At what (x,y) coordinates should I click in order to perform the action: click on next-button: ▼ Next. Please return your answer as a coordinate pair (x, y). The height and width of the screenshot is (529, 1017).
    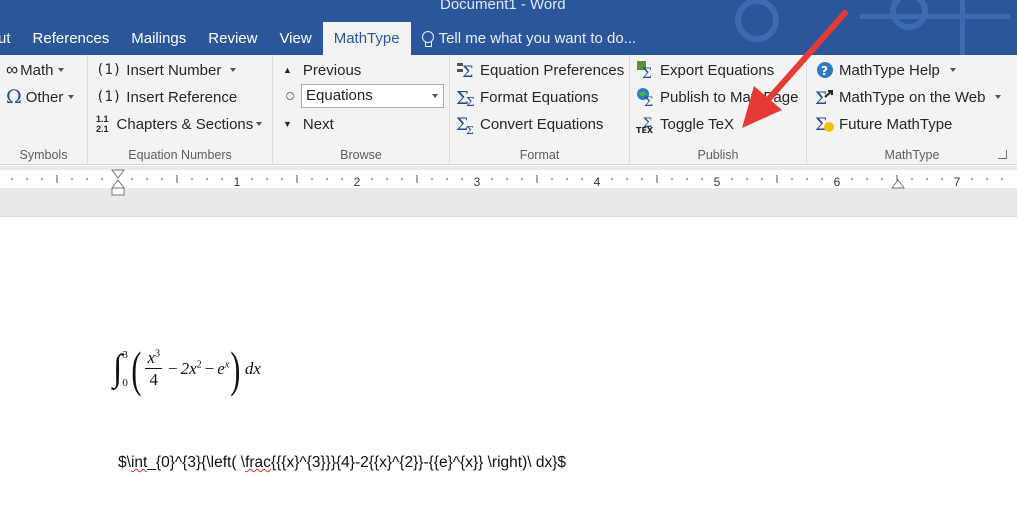
    Looking at the image, I should click on (308, 124).